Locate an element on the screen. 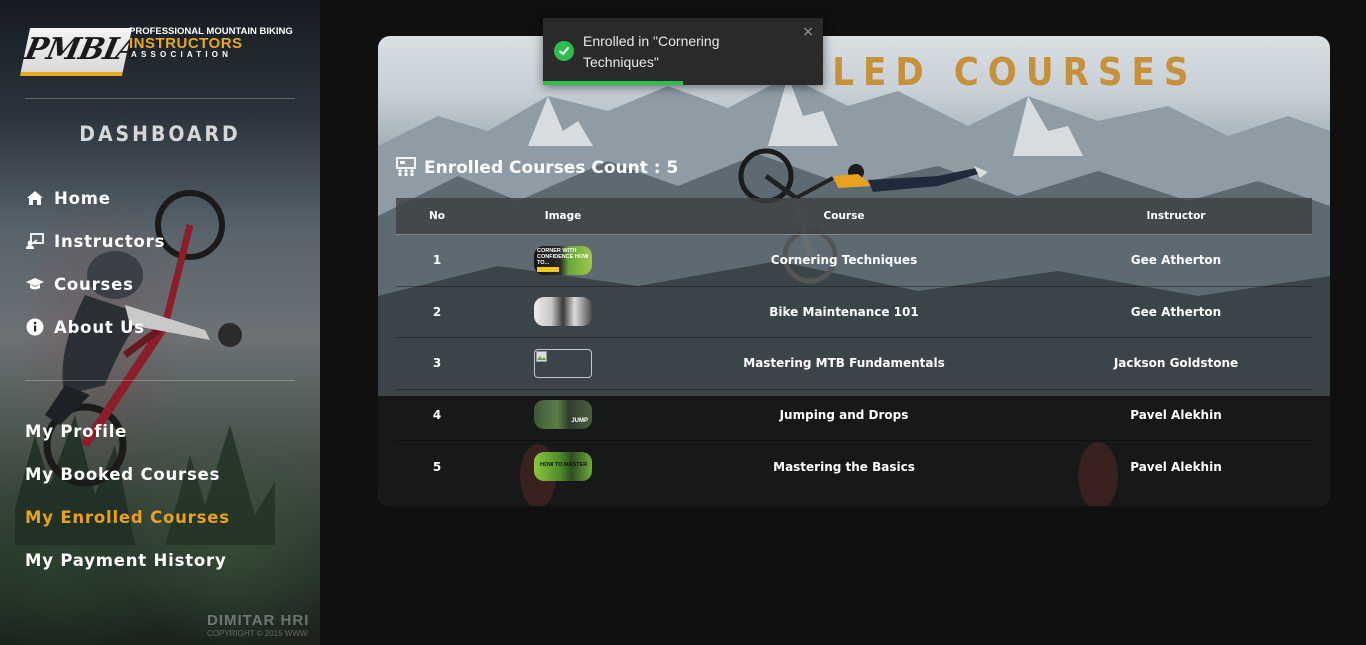  nav-courses: Courses is located at coordinates (79, 284).